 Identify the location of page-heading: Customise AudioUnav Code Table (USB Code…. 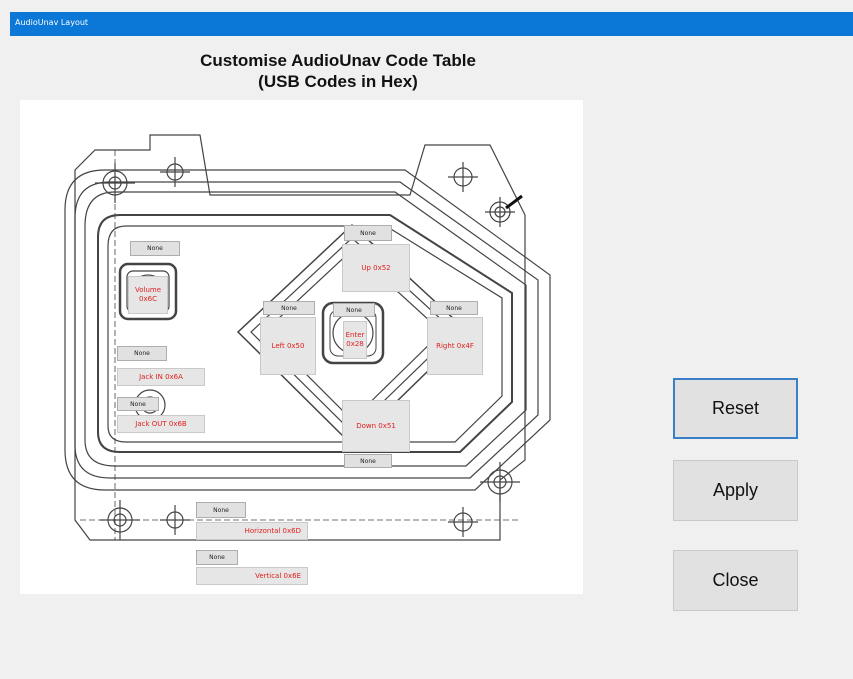
(338, 71).